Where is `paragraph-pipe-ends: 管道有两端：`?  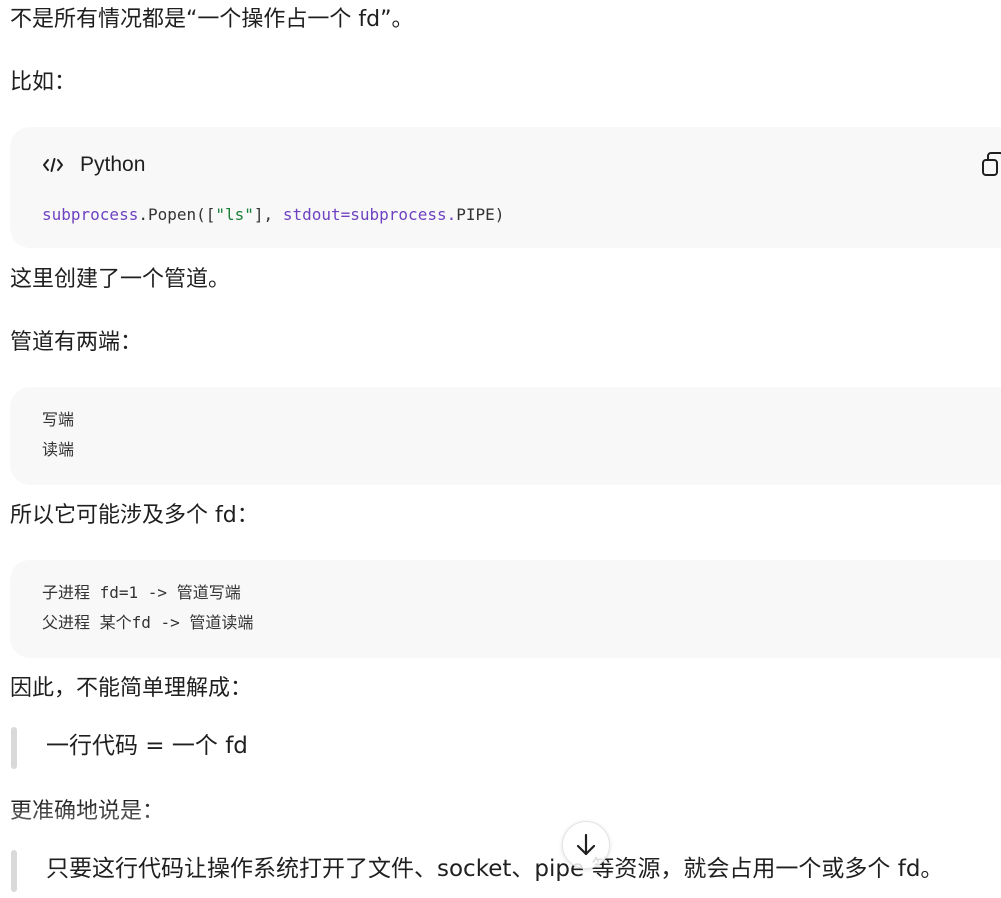 paragraph-pipe-ends: 管道有两端： is located at coordinates (76, 342).